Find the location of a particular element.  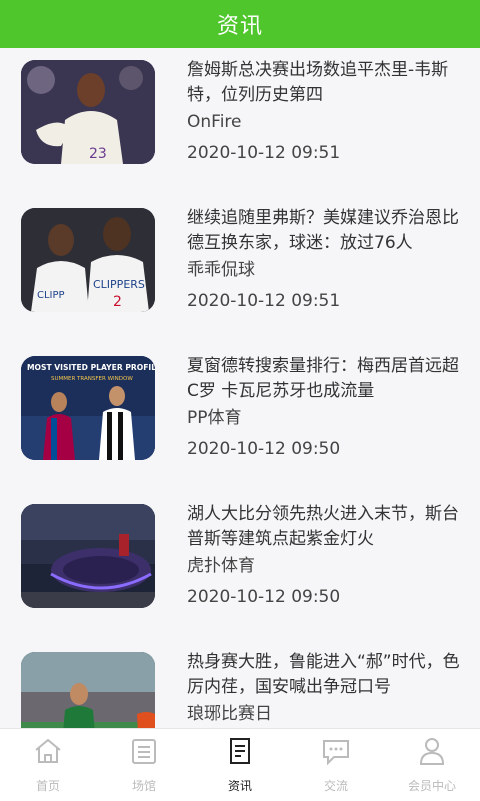

news-title: 夏窗德转搜索量排行：梅西居首远超C罗 卡瓦尼苏牙也成流量 is located at coordinates (324, 379).